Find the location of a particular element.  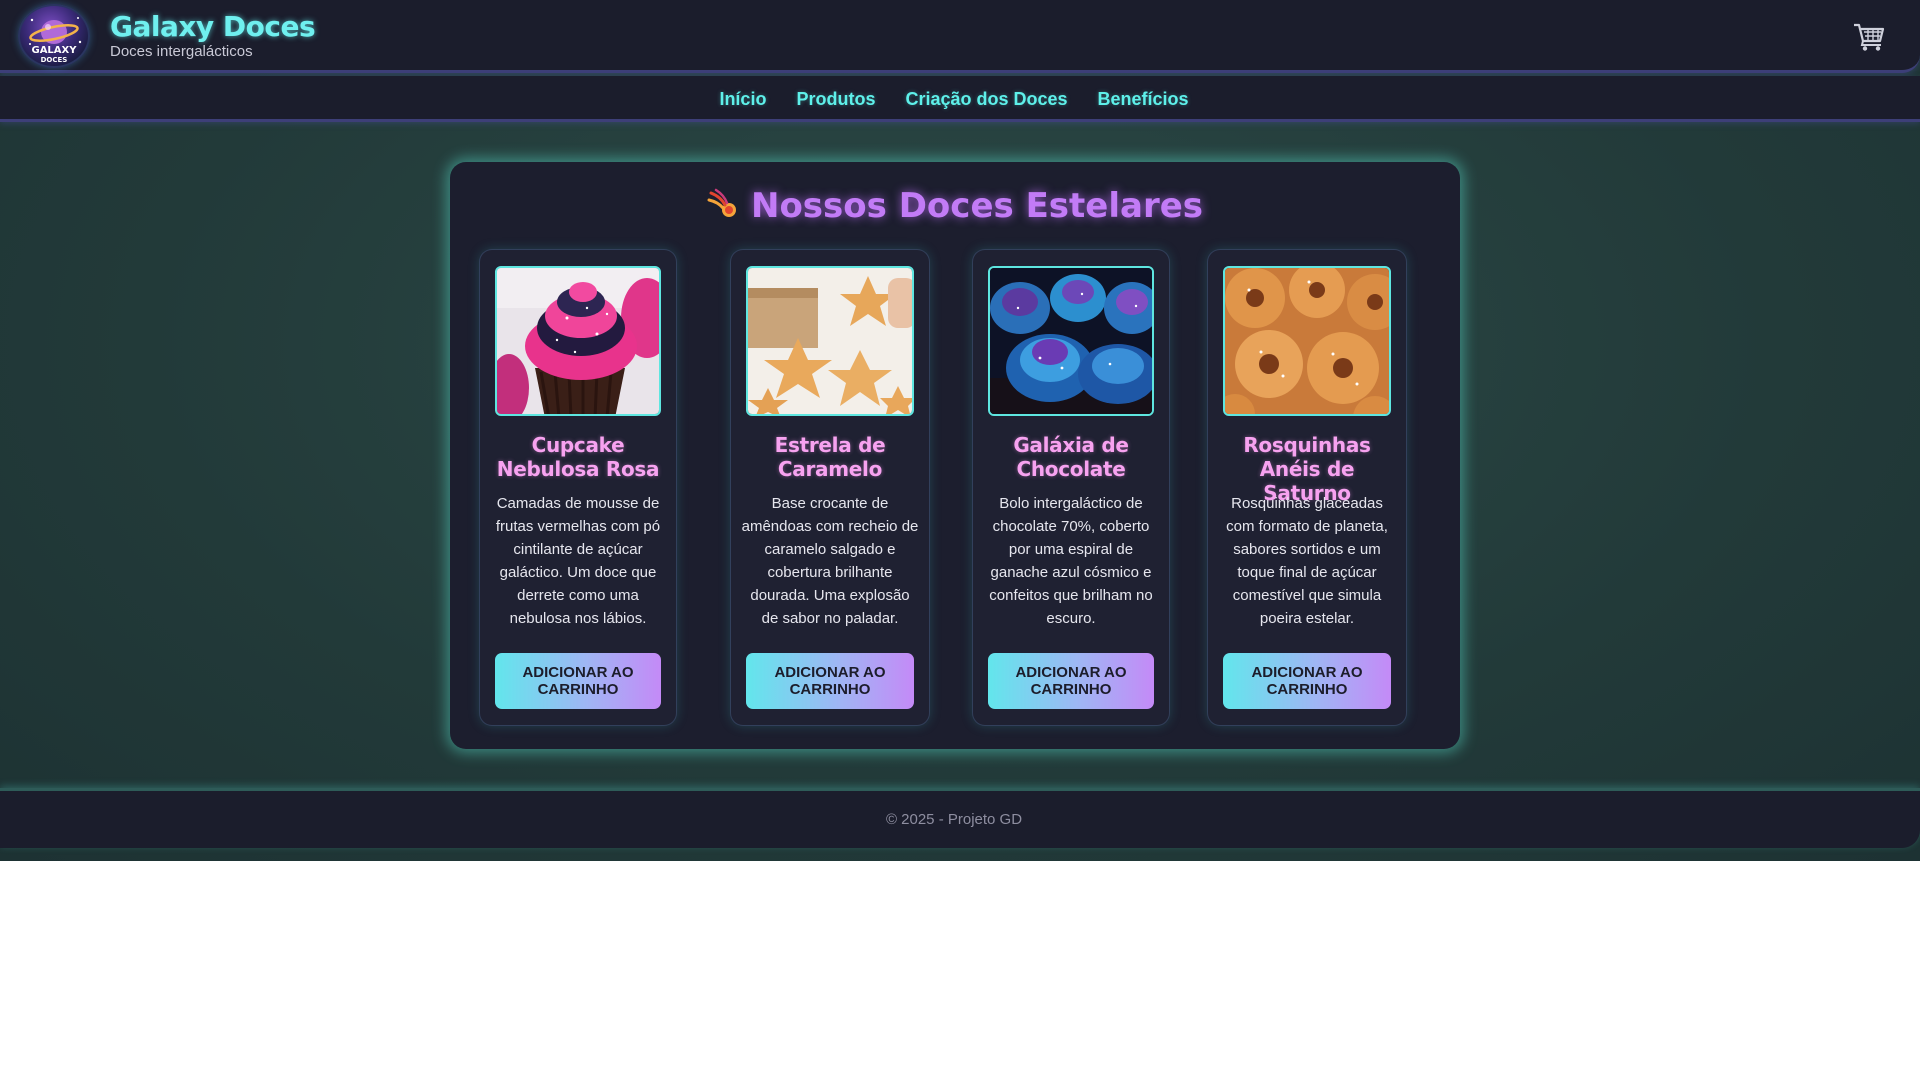

star-cookies-image is located at coordinates (830, 341).